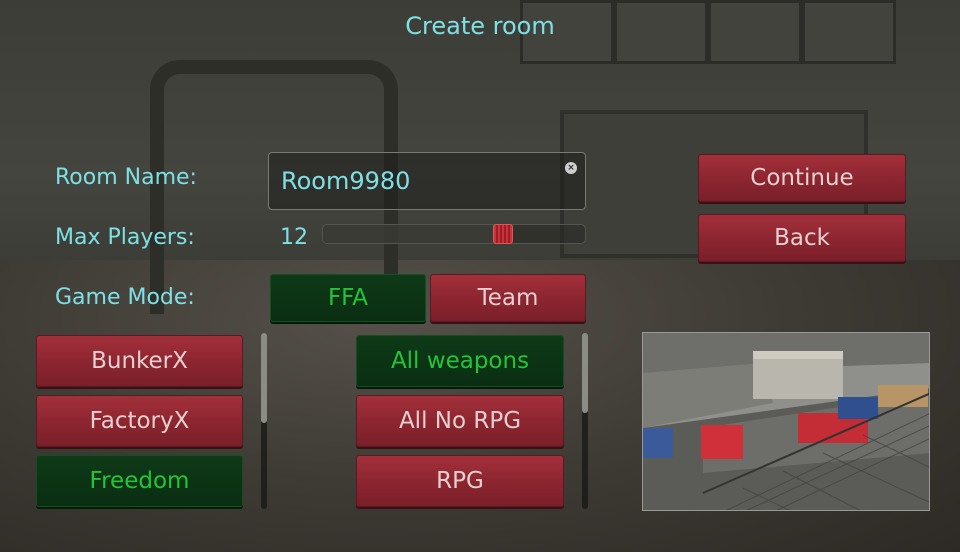 This screenshot has width=960, height=552. What do you see at coordinates (460, 361) in the screenshot?
I see `weapon-item-all-weapons: All weapons` at bounding box center [460, 361].